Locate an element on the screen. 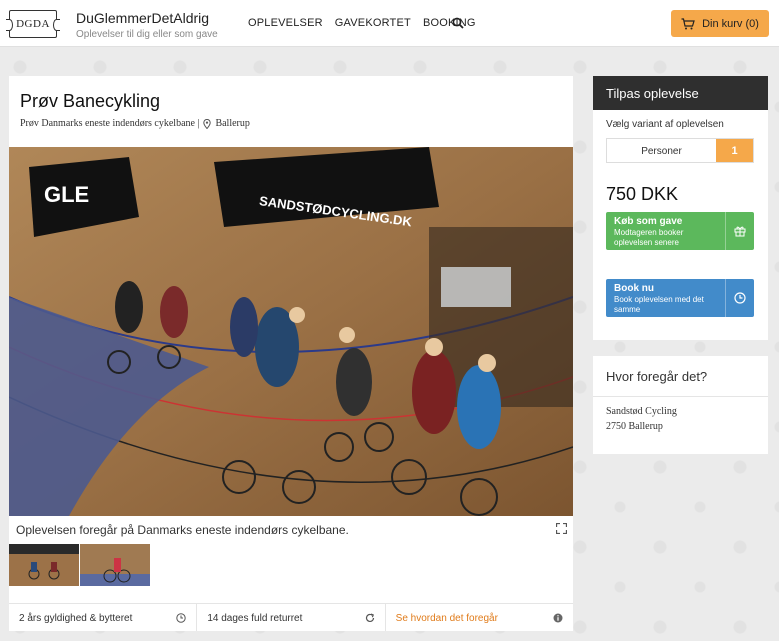 This screenshot has height=641, width=779. persons-label: Personer is located at coordinates (661, 151).